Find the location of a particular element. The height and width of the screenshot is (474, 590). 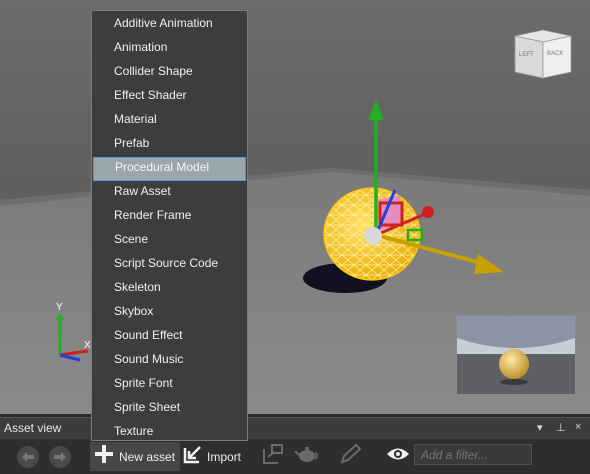

teapot-button is located at coordinates (307, 456).